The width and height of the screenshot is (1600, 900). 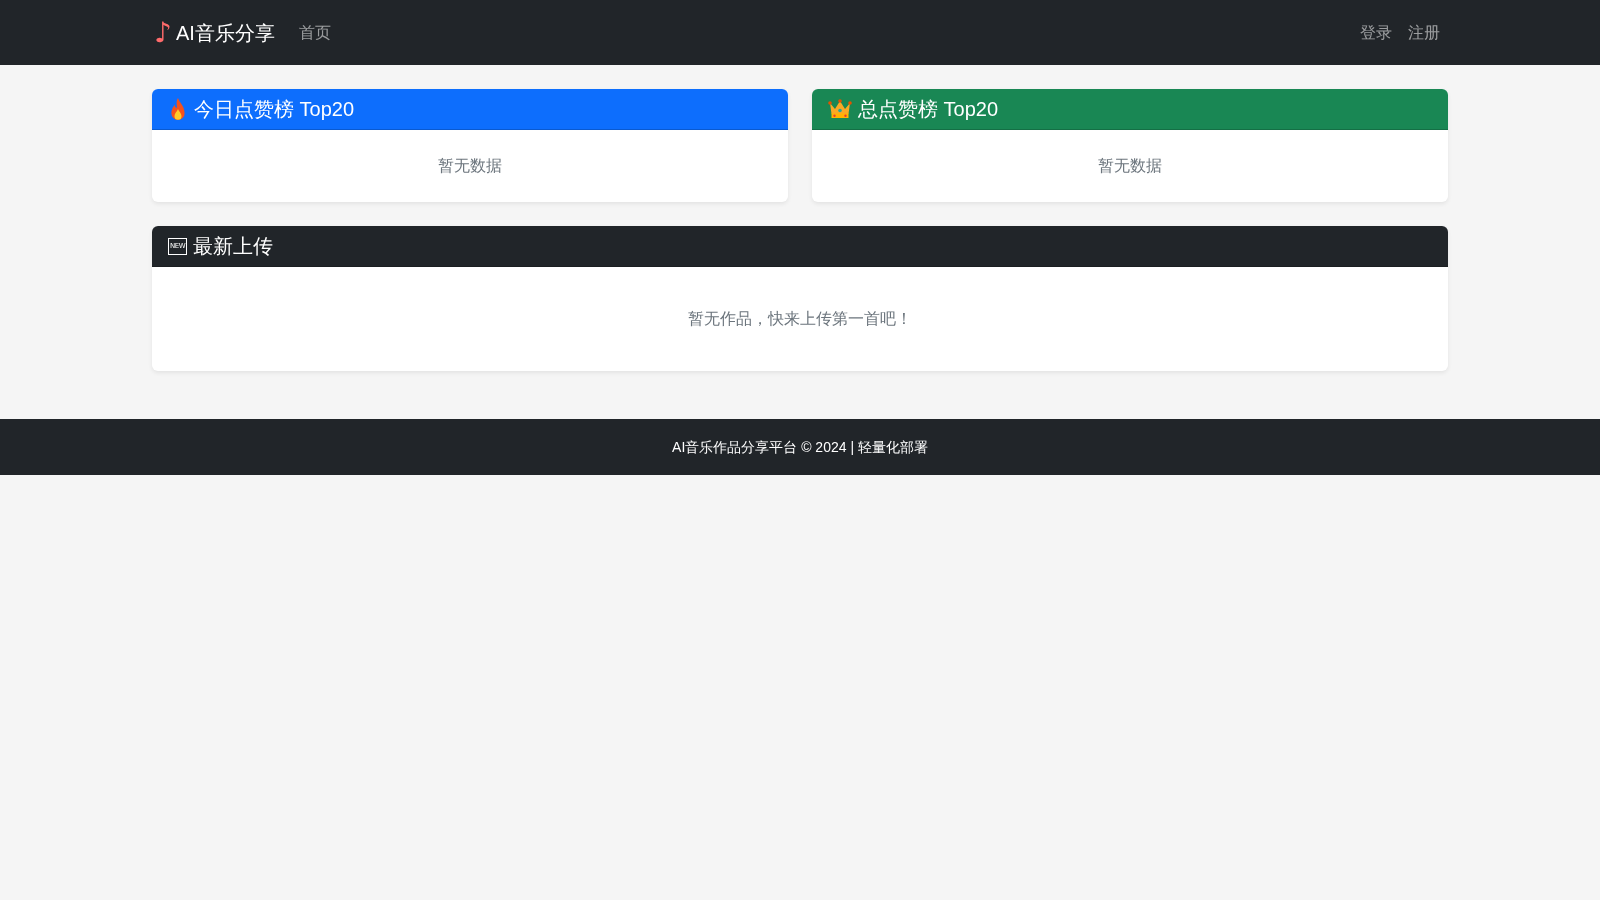 What do you see at coordinates (274, 109) in the screenshot?
I see `card-title: 今日点赞榜 Top20` at bounding box center [274, 109].